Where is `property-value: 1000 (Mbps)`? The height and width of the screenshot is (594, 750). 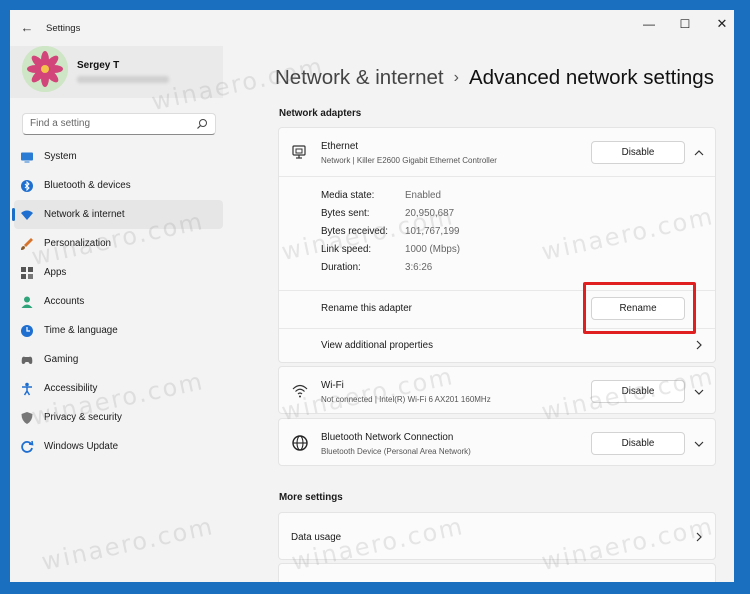 property-value: 1000 (Mbps) is located at coordinates (432, 249).